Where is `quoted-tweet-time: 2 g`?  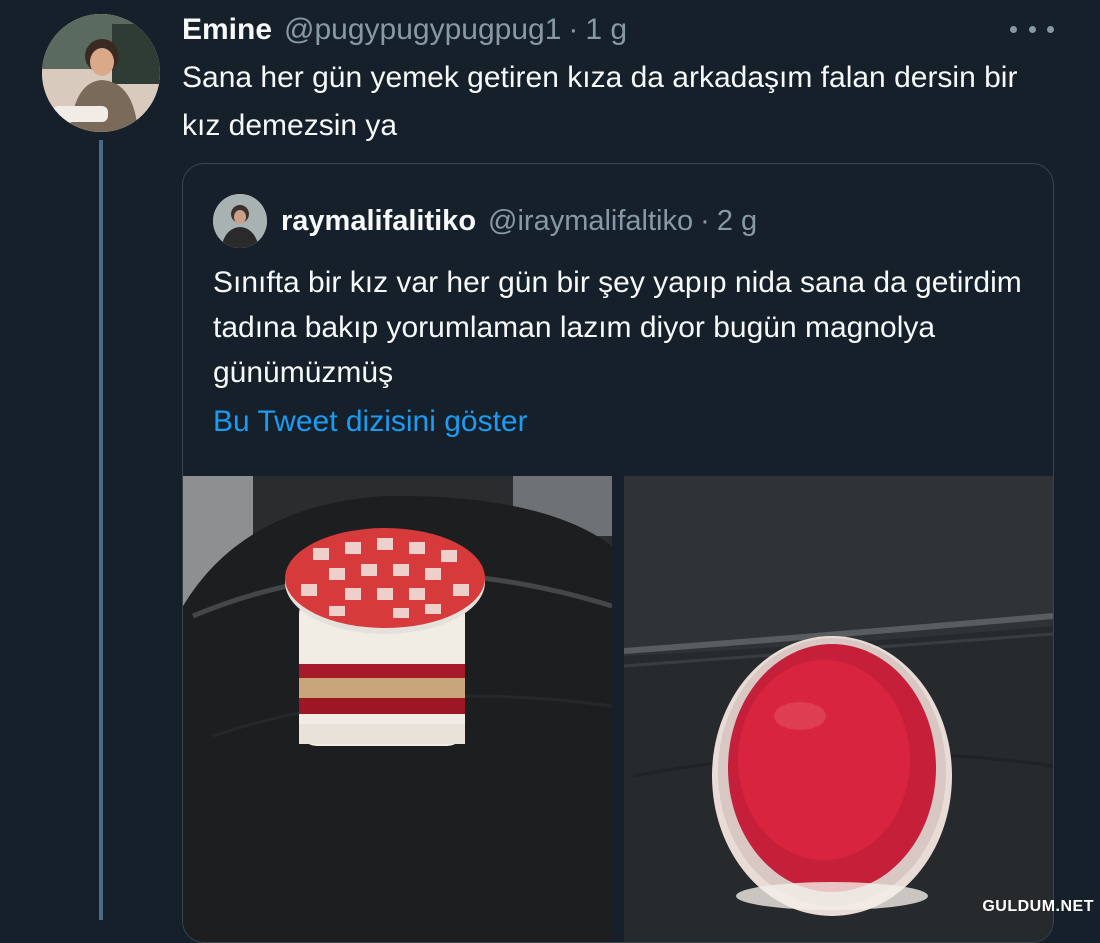
quoted-tweet-time: 2 g is located at coordinates (737, 221).